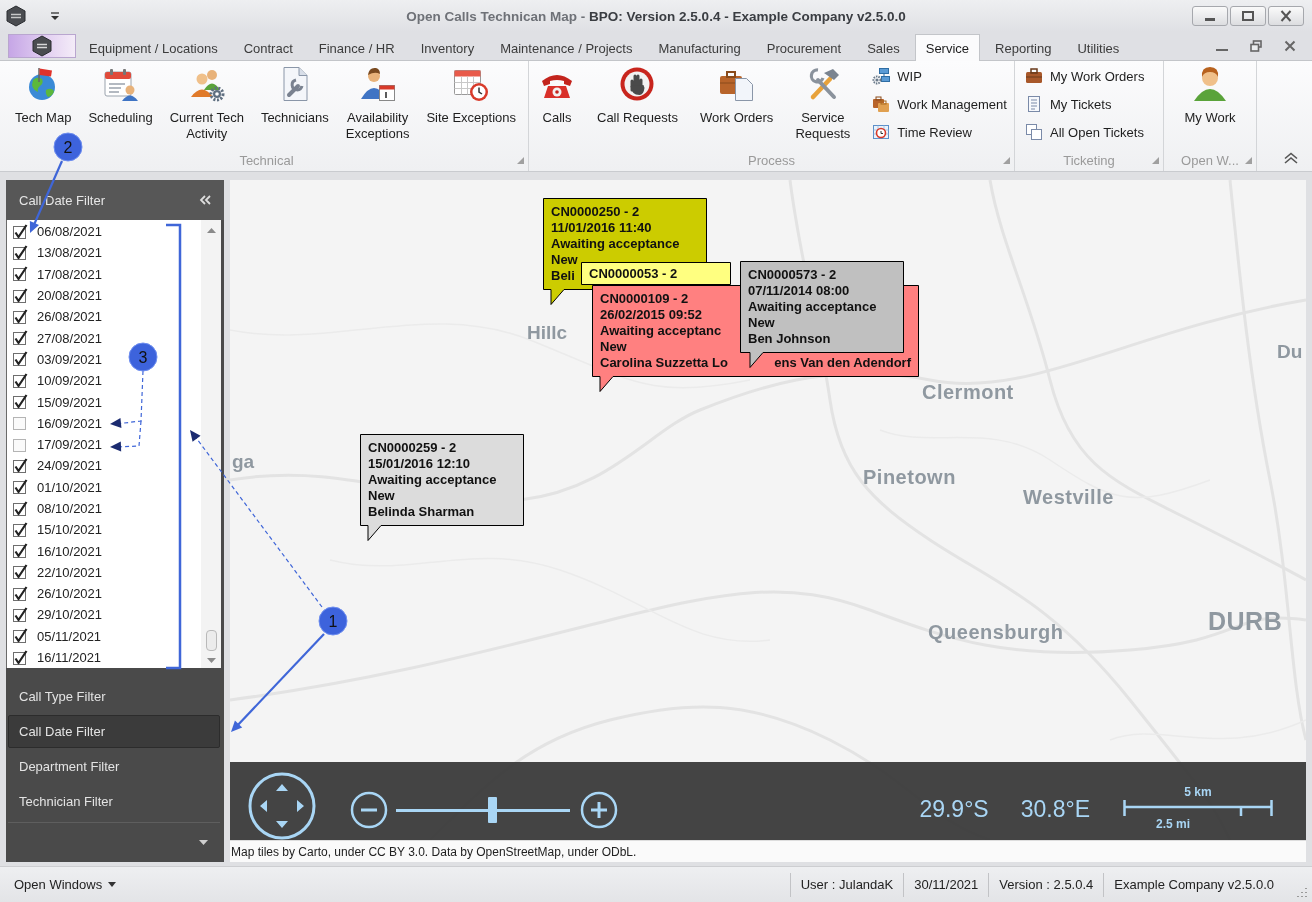  What do you see at coordinates (846, 884) in the screenshot?
I see `status-user: User : JulandaK` at bounding box center [846, 884].